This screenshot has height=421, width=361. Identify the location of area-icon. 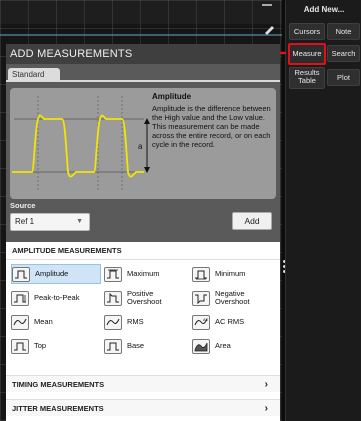
(201, 346).